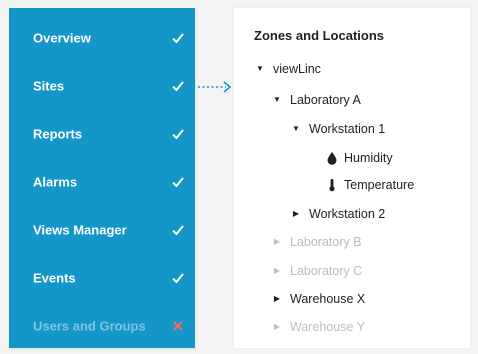 The image size is (478, 354). What do you see at coordinates (332, 185) in the screenshot?
I see `thermometer-icon` at bounding box center [332, 185].